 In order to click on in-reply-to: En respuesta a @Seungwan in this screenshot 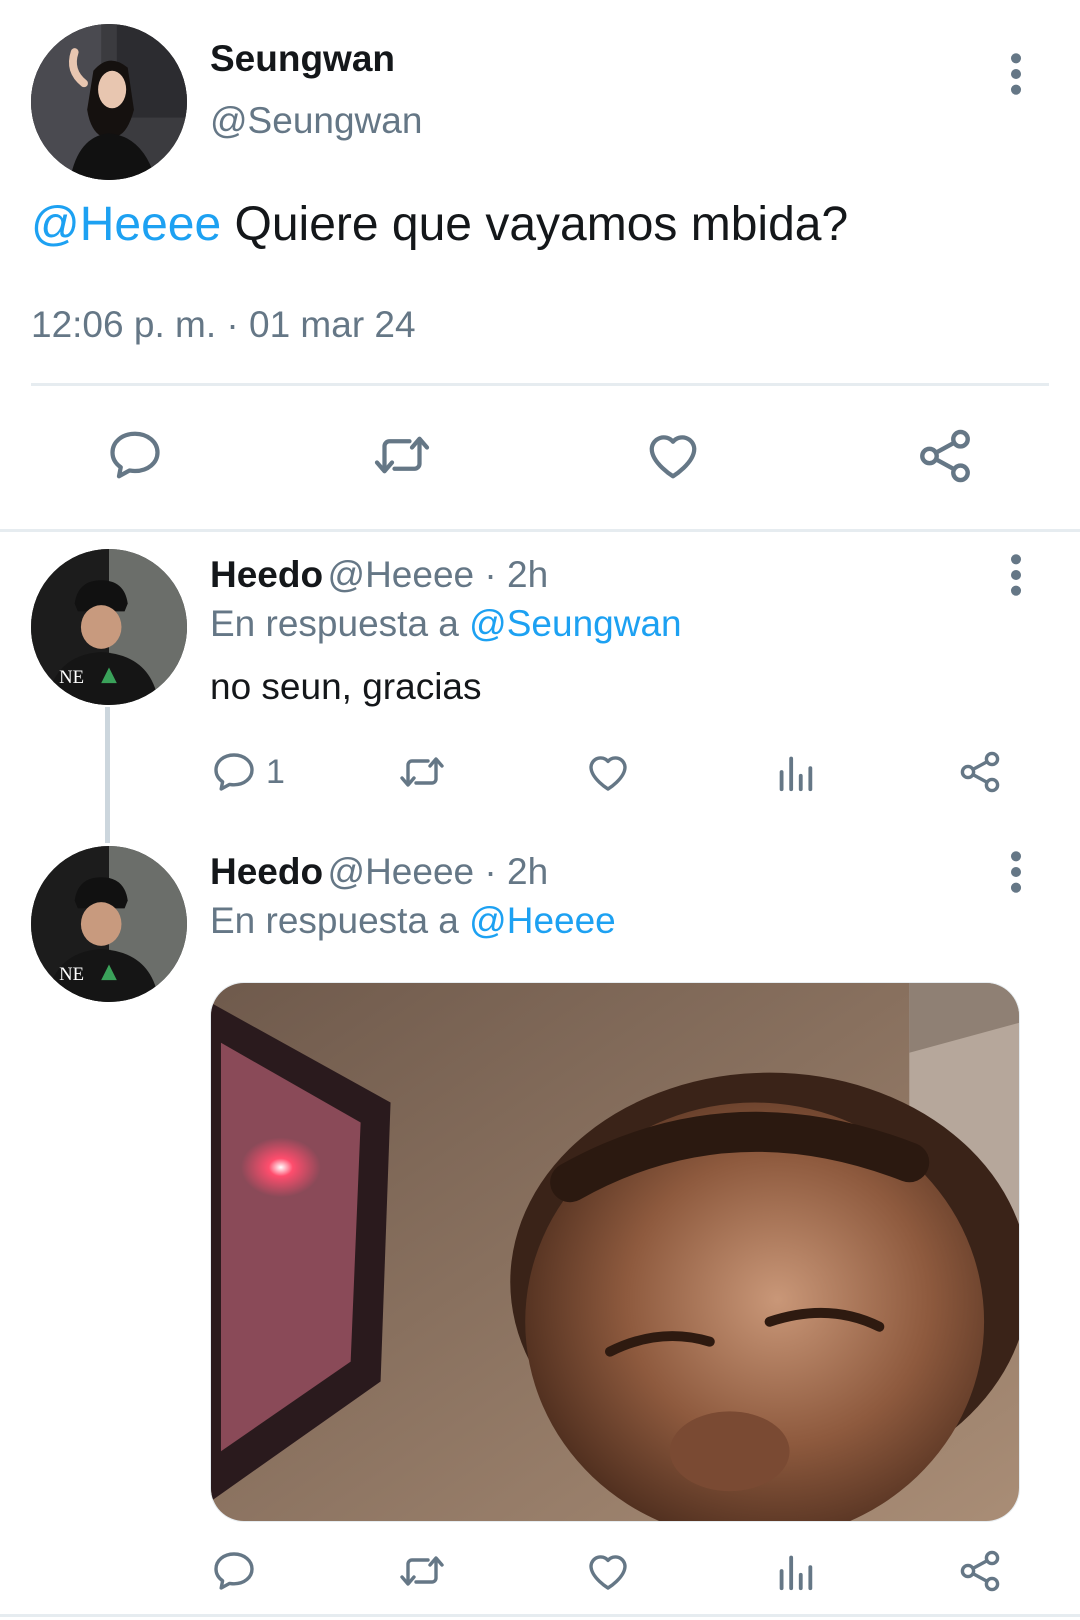, I will do `click(446, 624)`.